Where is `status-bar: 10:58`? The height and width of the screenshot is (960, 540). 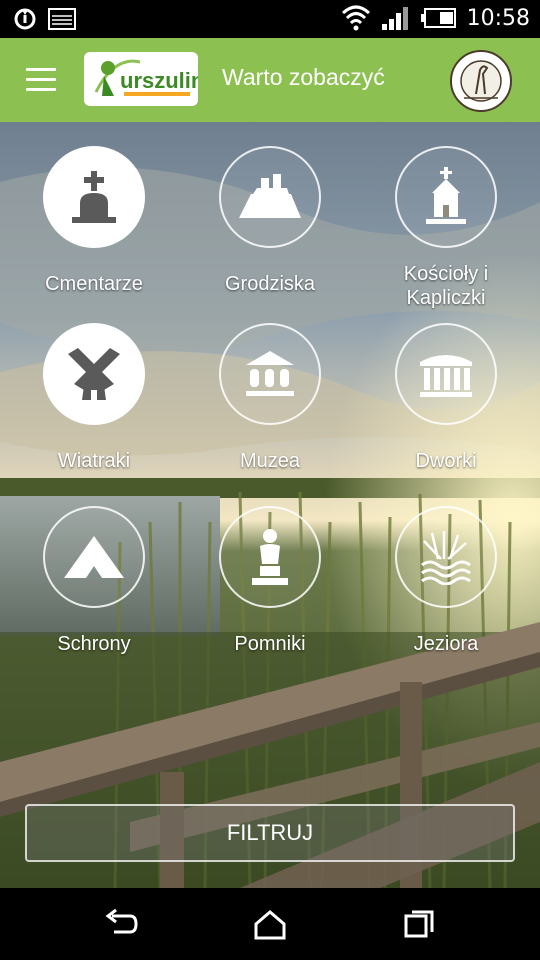 status-bar: 10:58 is located at coordinates (270, 19).